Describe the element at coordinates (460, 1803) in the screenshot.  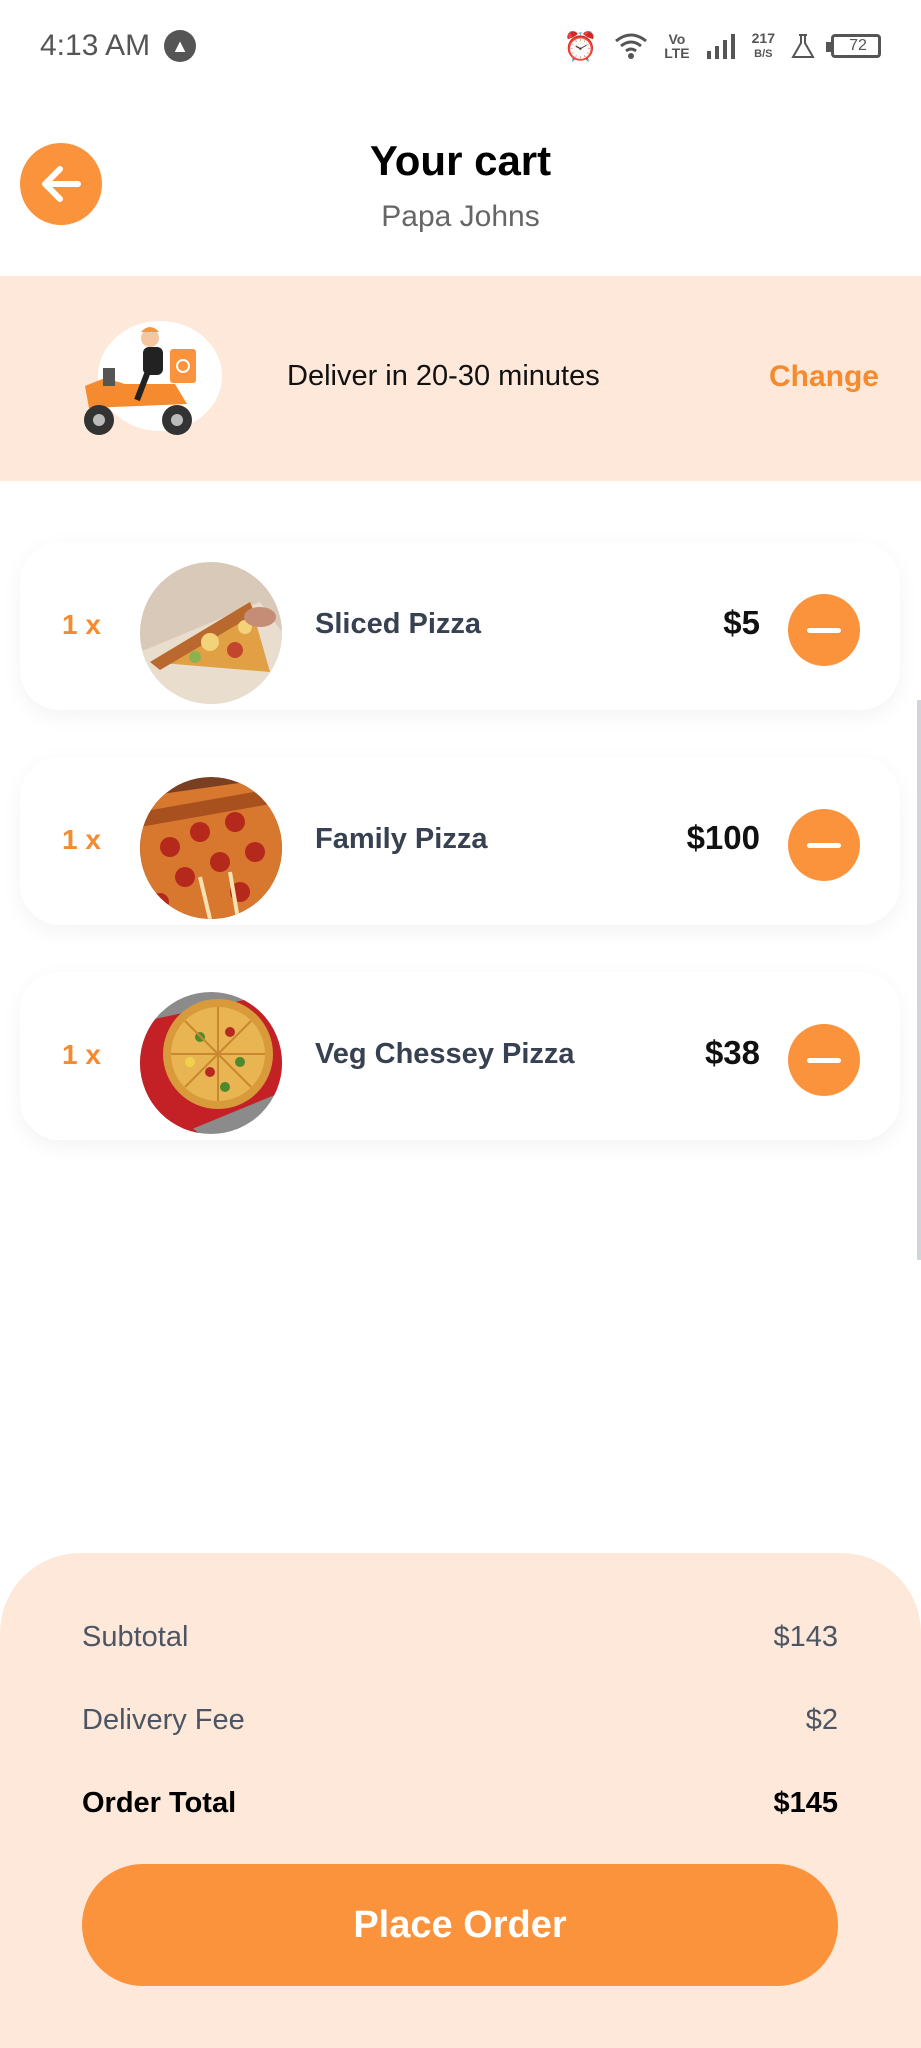
I see `order-total-row: Order Total $145` at that location.